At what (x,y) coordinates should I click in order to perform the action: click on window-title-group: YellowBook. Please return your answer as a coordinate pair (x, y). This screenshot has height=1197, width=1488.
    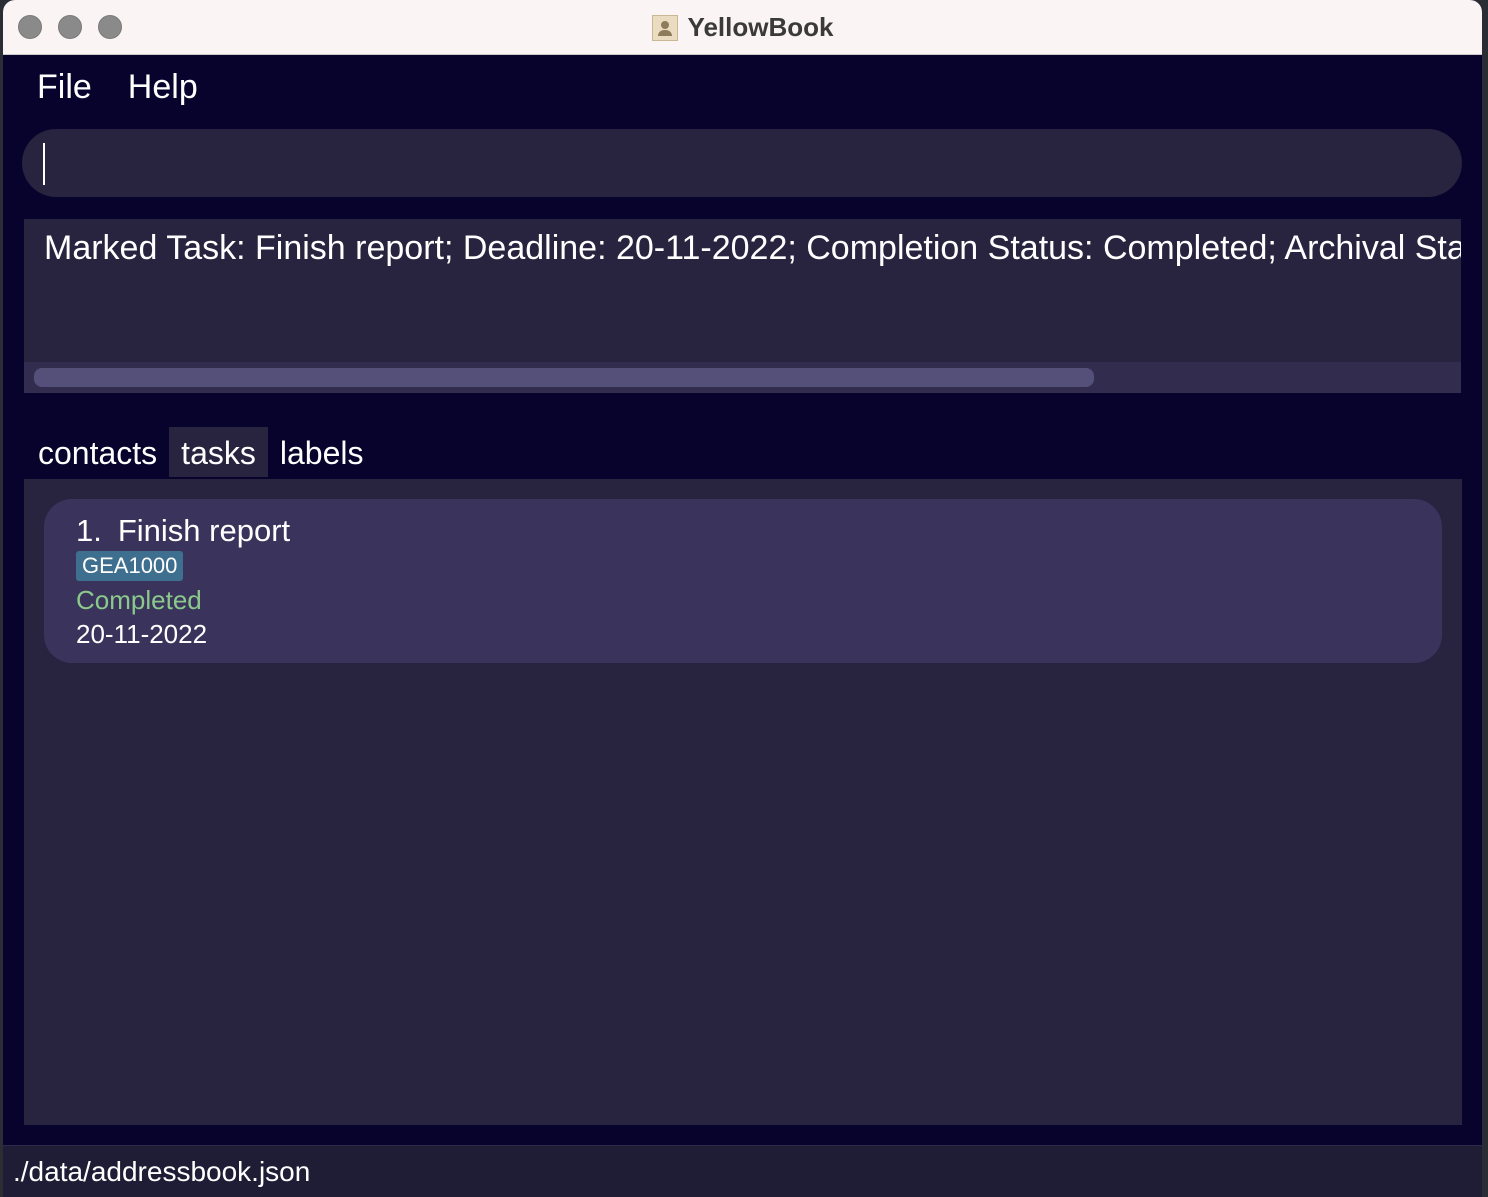
    Looking at the image, I should click on (742, 27).